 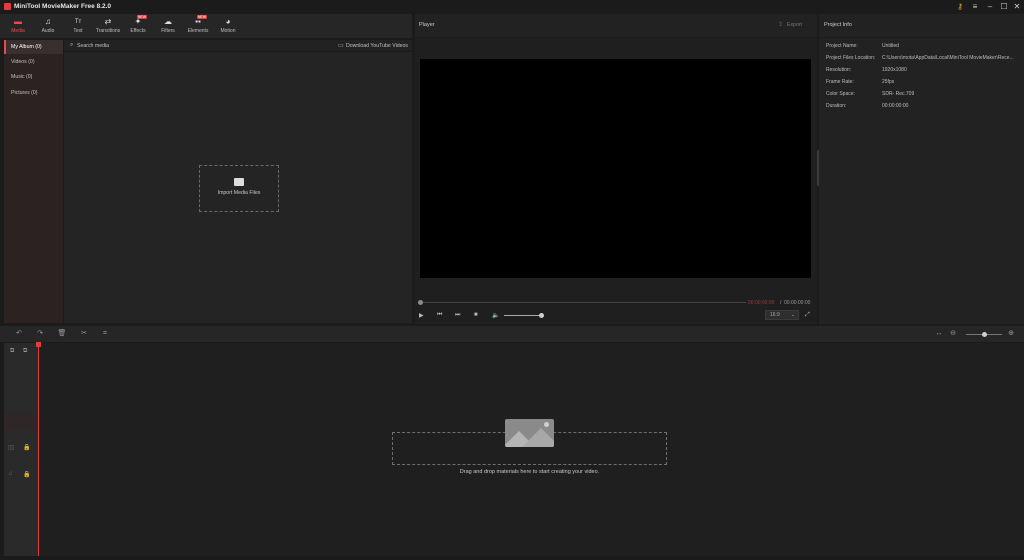 I want to click on text-icon: Tт, so click(x=78, y=22).